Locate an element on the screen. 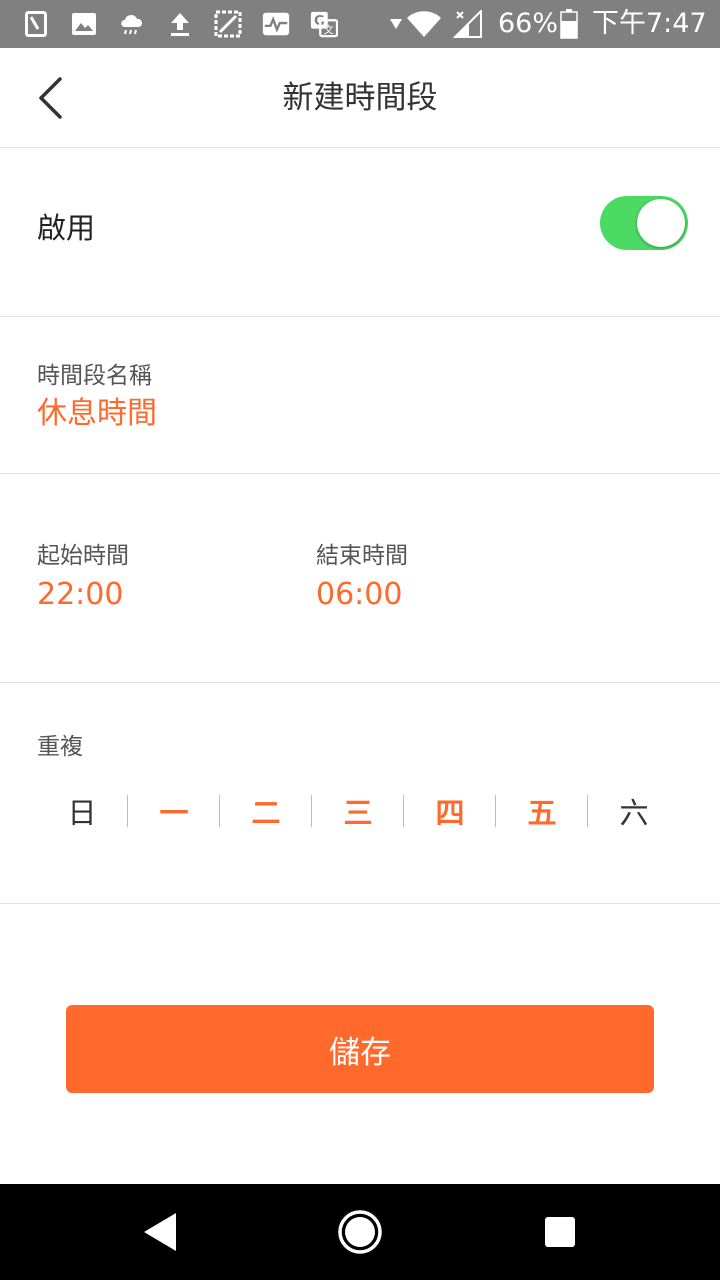 This screenshot has height=1280, width=720. activity-icon is located at coordinates (276, 24).